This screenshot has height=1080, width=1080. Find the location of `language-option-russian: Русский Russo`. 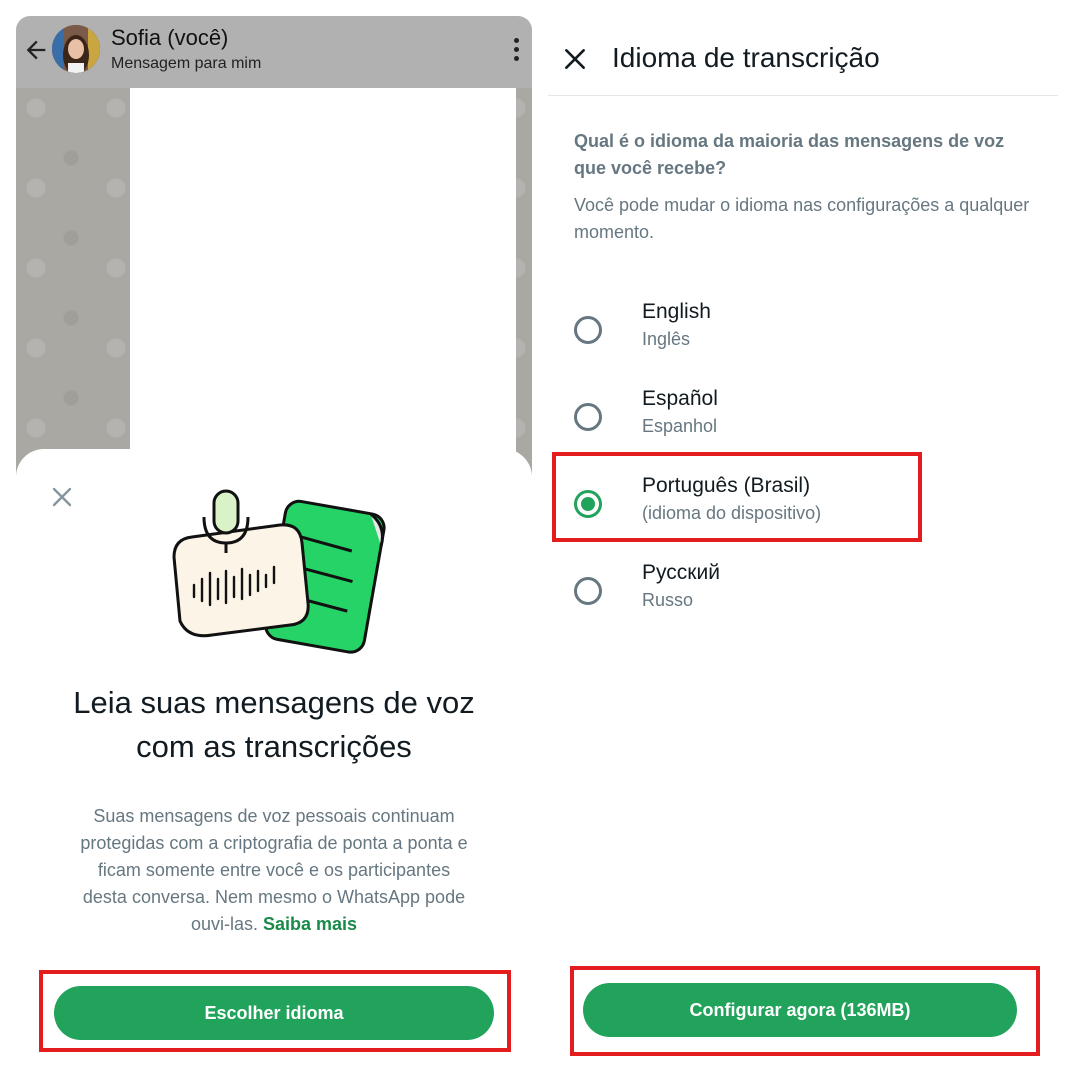

language-option-russian: Русский Russo is located at coordinates (788, 597).